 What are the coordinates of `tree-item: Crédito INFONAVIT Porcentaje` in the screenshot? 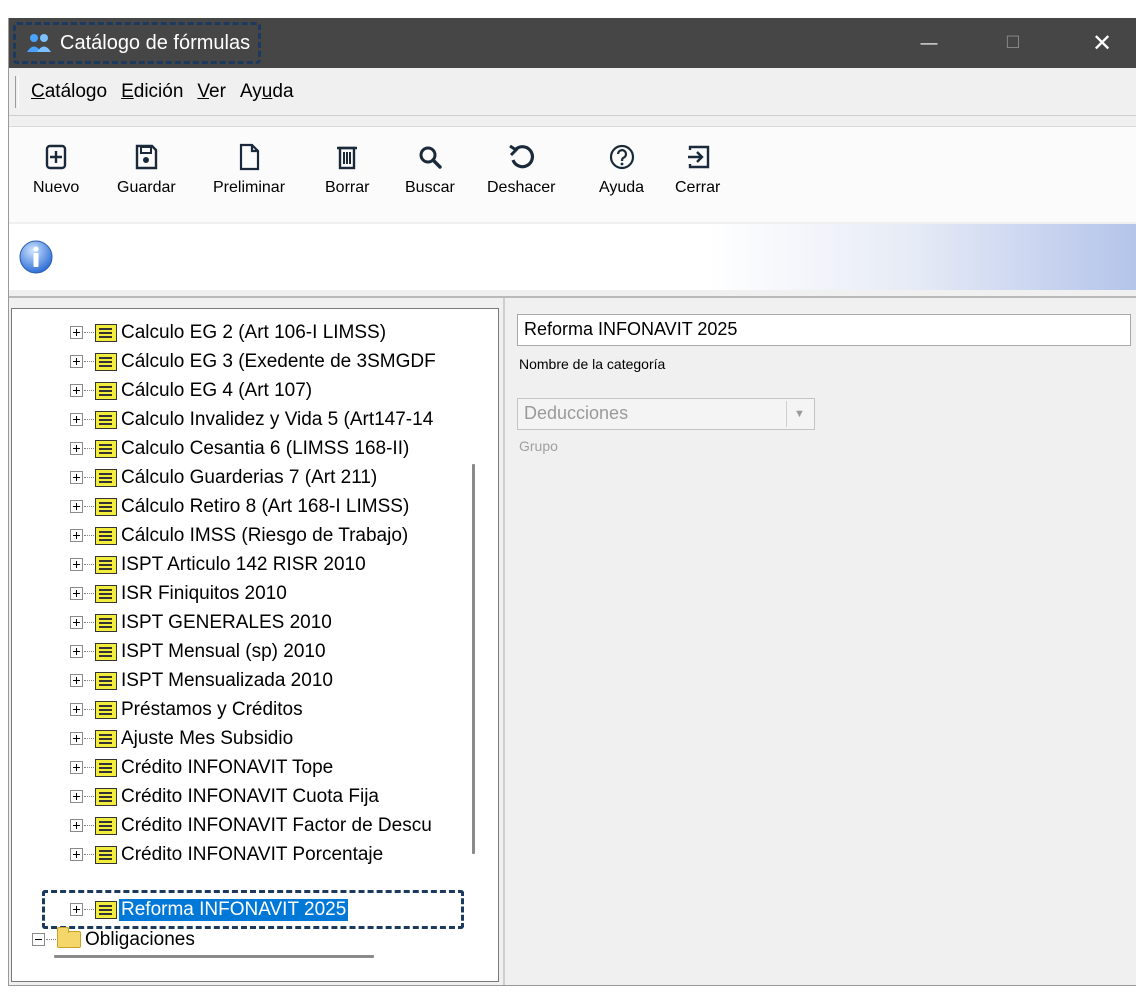 It's located at (227, 854).